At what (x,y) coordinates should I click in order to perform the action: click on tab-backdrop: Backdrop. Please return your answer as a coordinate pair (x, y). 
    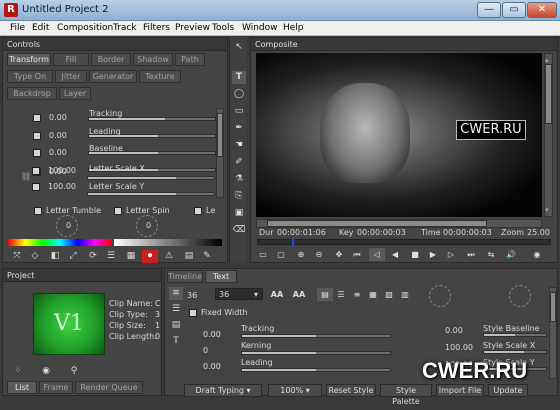
    Looking at the image, I should click on (32, 93).